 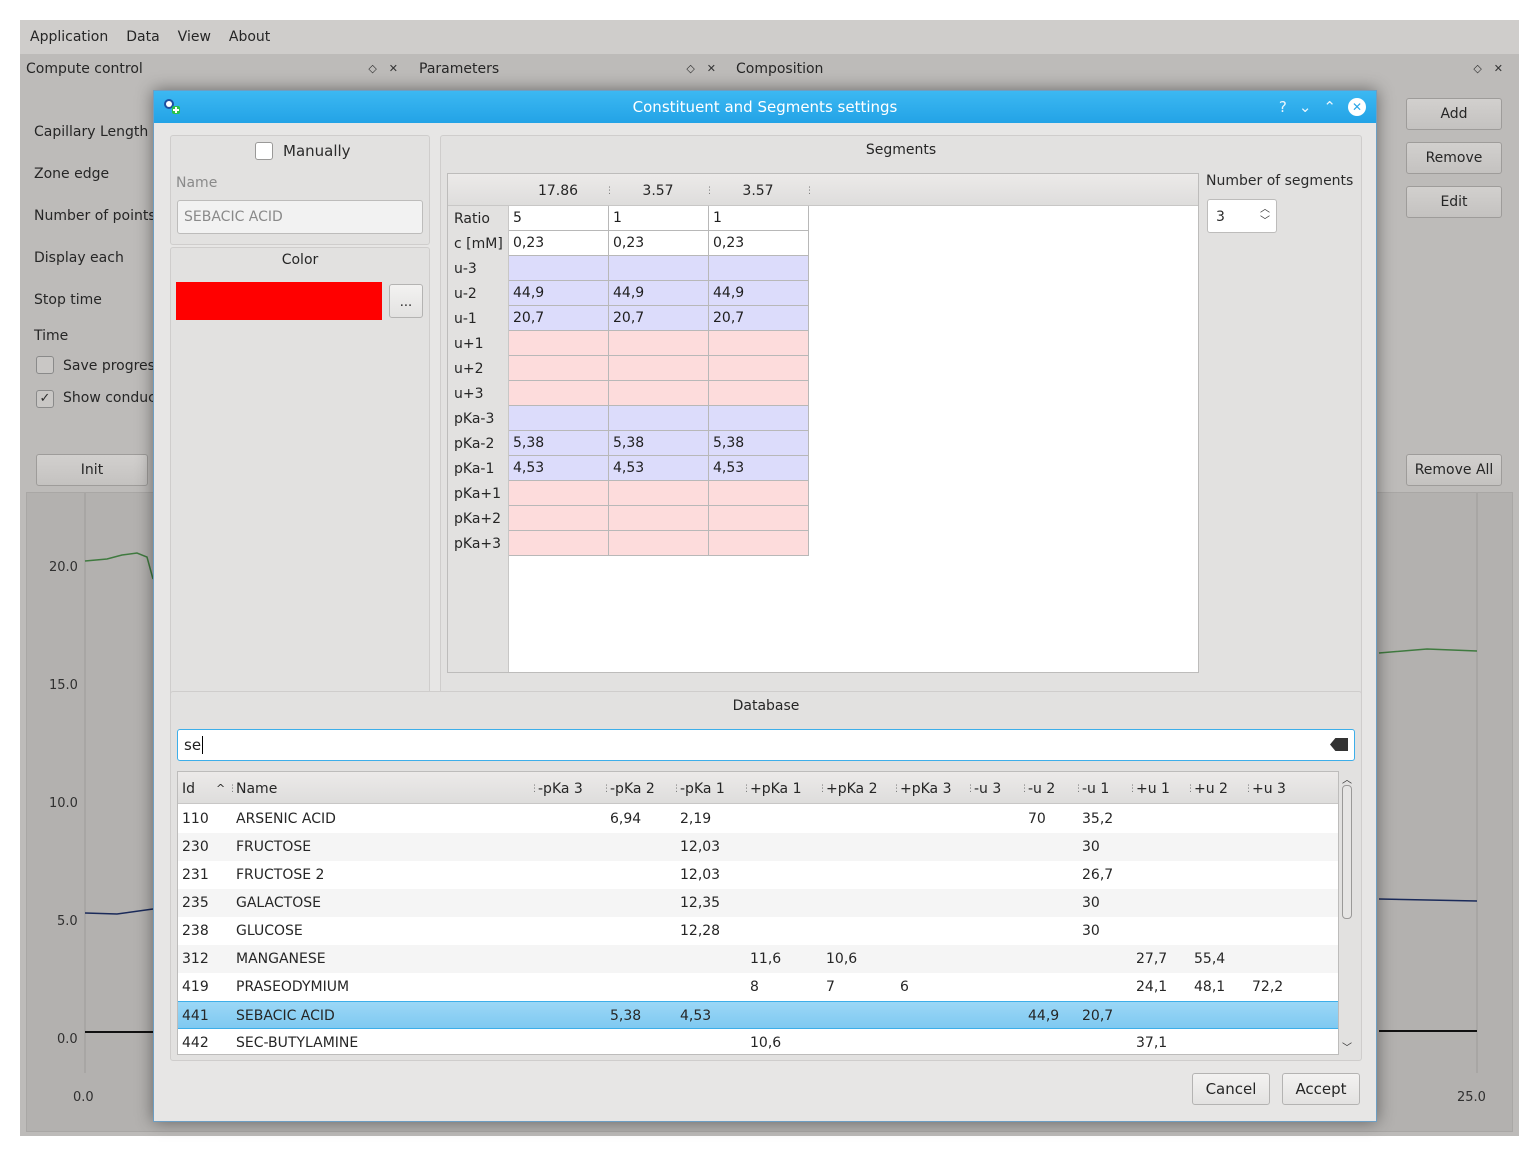 I want to click on remove-button: Remove, so click(x=1454, y=158).